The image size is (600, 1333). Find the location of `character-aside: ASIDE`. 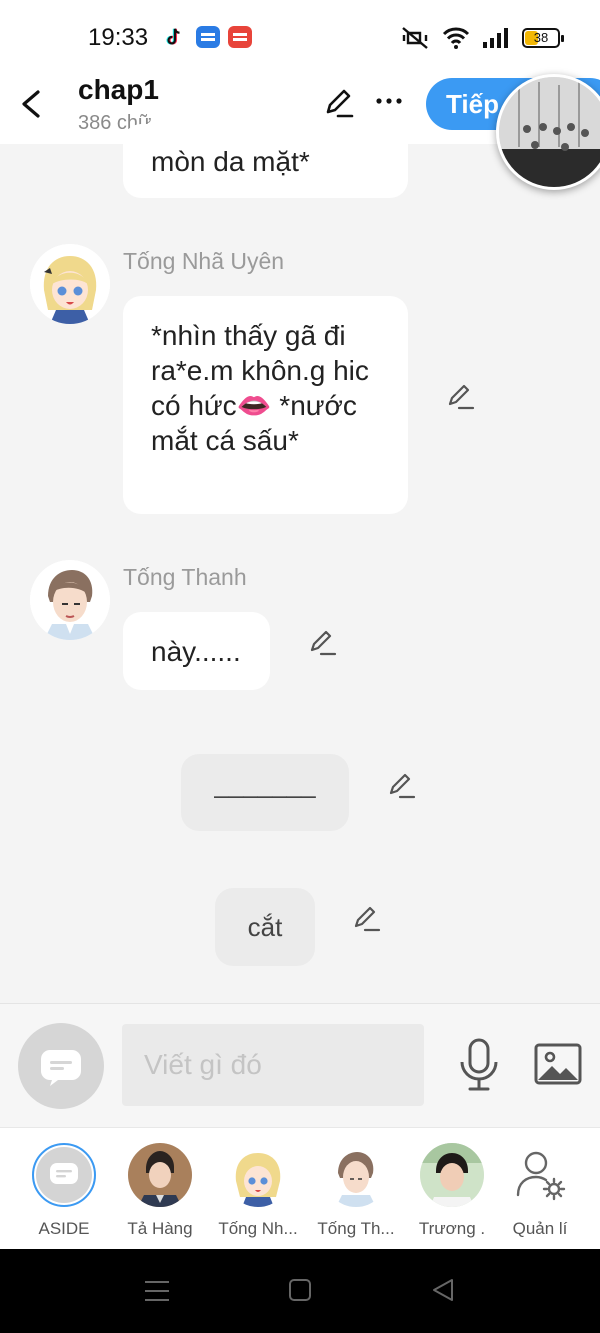

character-aside: ASIDE is located at coordinates (64, 1189).